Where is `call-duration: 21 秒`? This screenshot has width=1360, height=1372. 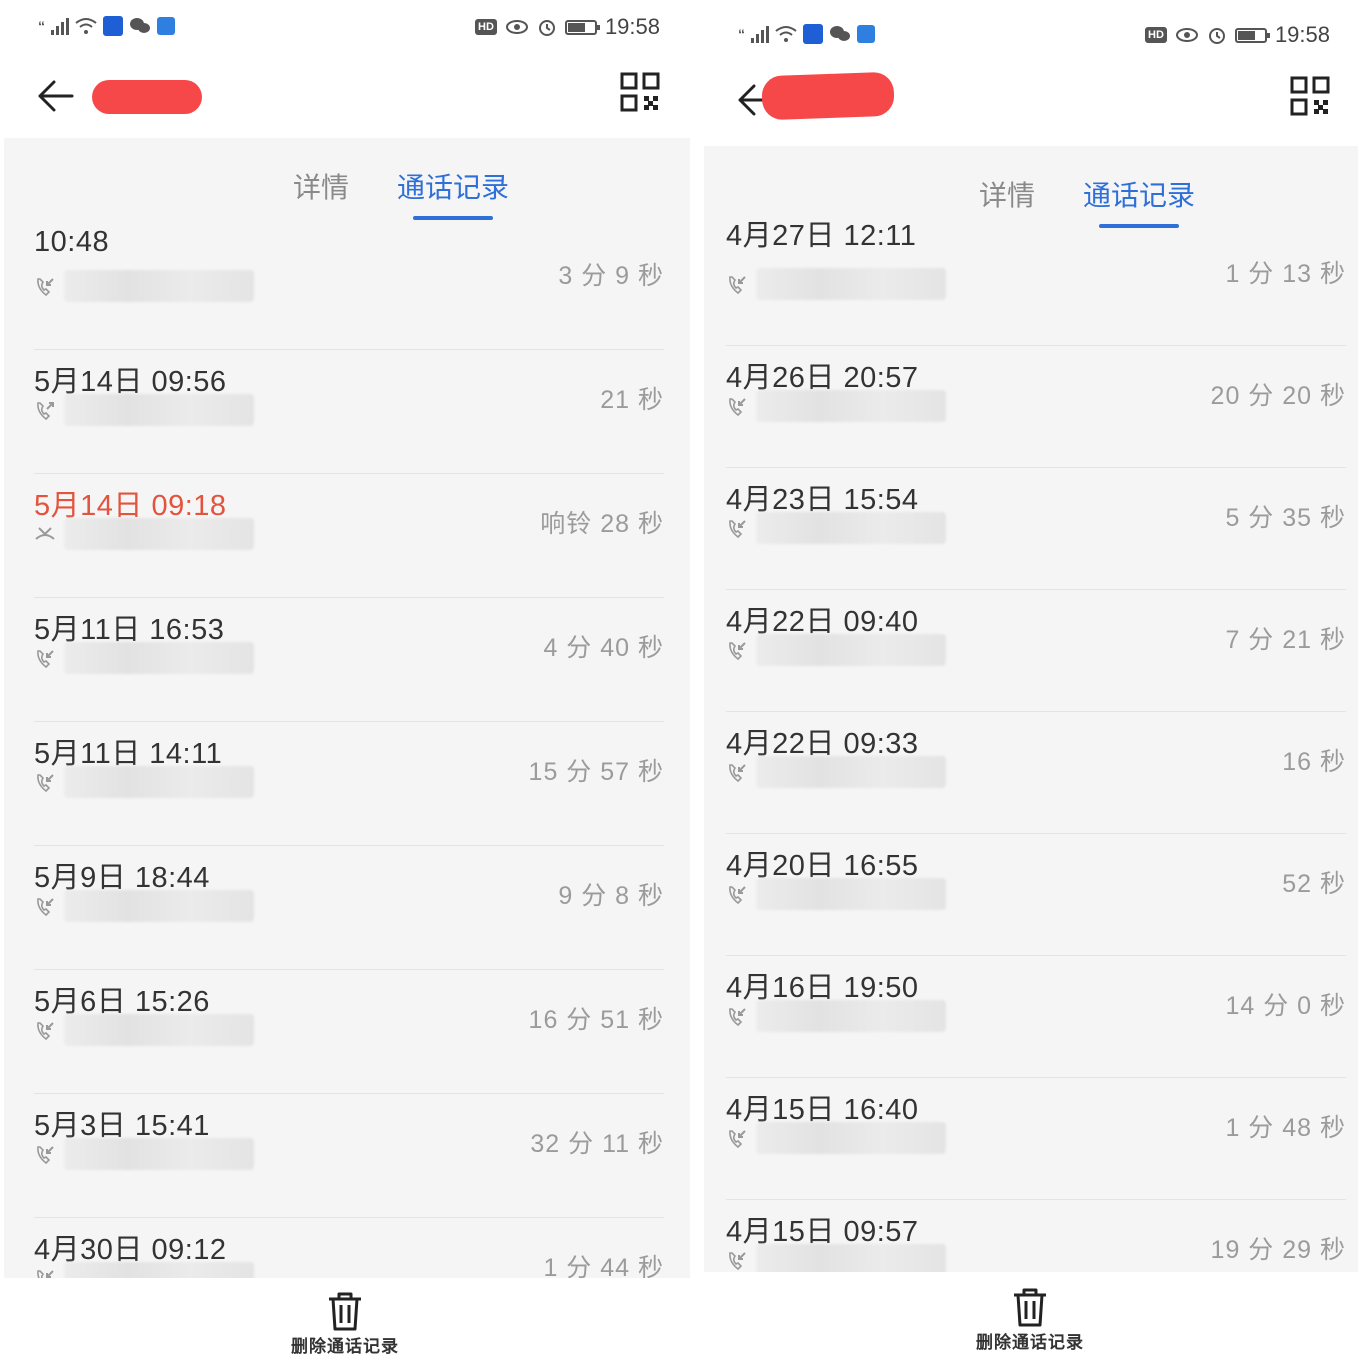 call-duration: 21 秒 is located at coordinates (632, 400).